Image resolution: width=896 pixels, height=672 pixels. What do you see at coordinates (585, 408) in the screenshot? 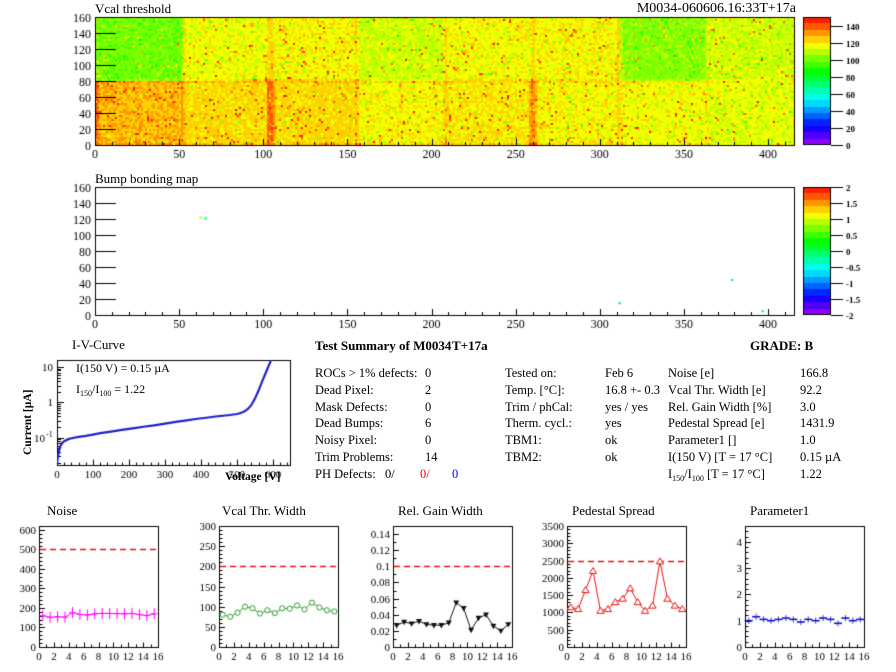
I see `condition-row: Trim / phCal: yes / yes` at bounding box center [585, 408].